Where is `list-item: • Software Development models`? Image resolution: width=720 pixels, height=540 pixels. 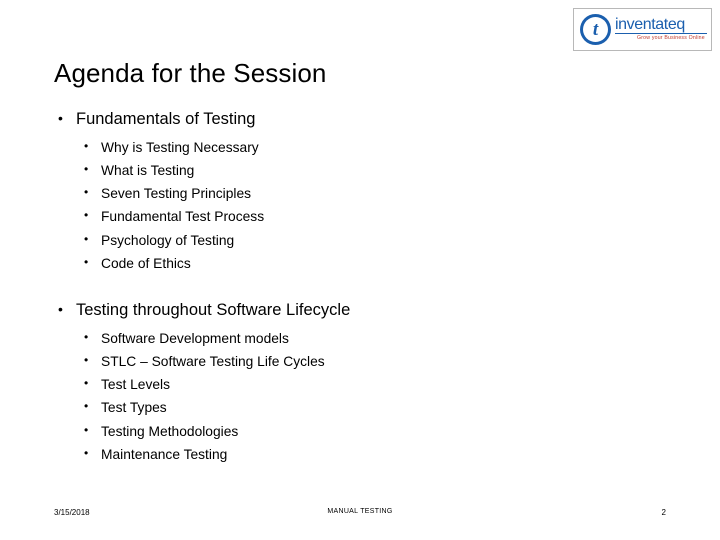
list-item: • Software Development models is located at coordinates (364, 338).